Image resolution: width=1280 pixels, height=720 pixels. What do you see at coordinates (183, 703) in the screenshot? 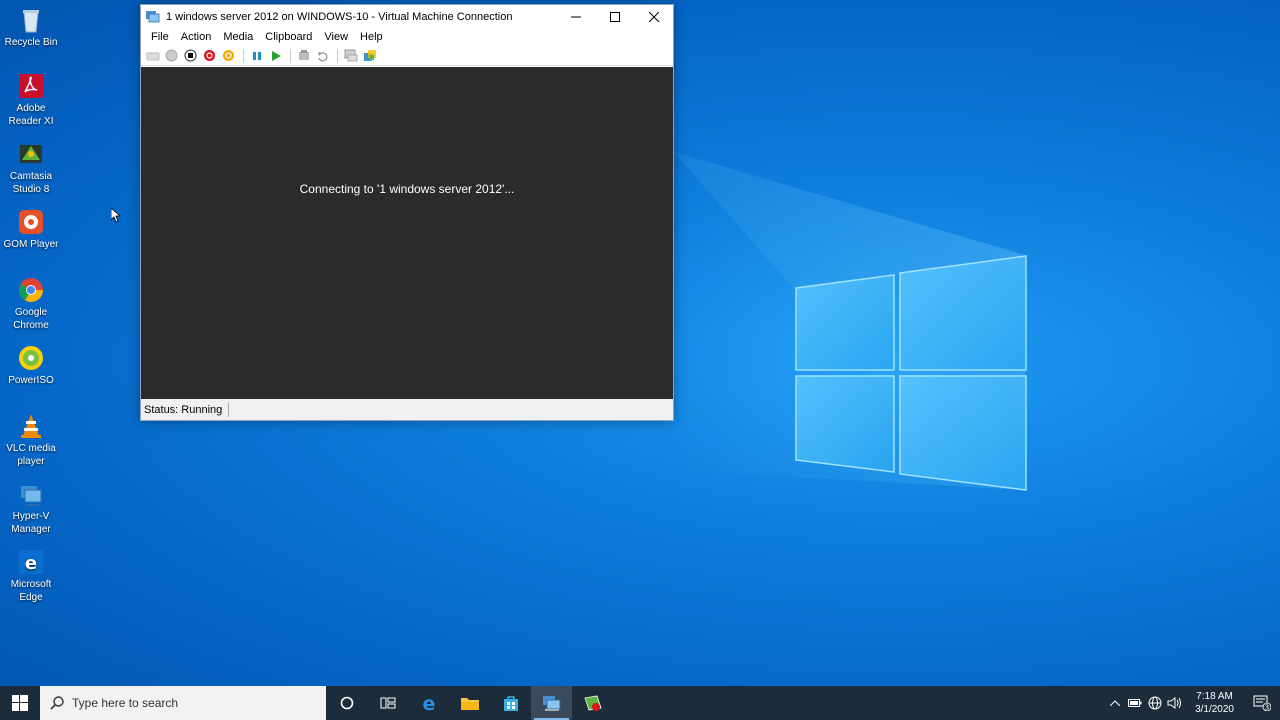
I see `taskbar-search-box: Type here to search` at bounding box center [183, 703].